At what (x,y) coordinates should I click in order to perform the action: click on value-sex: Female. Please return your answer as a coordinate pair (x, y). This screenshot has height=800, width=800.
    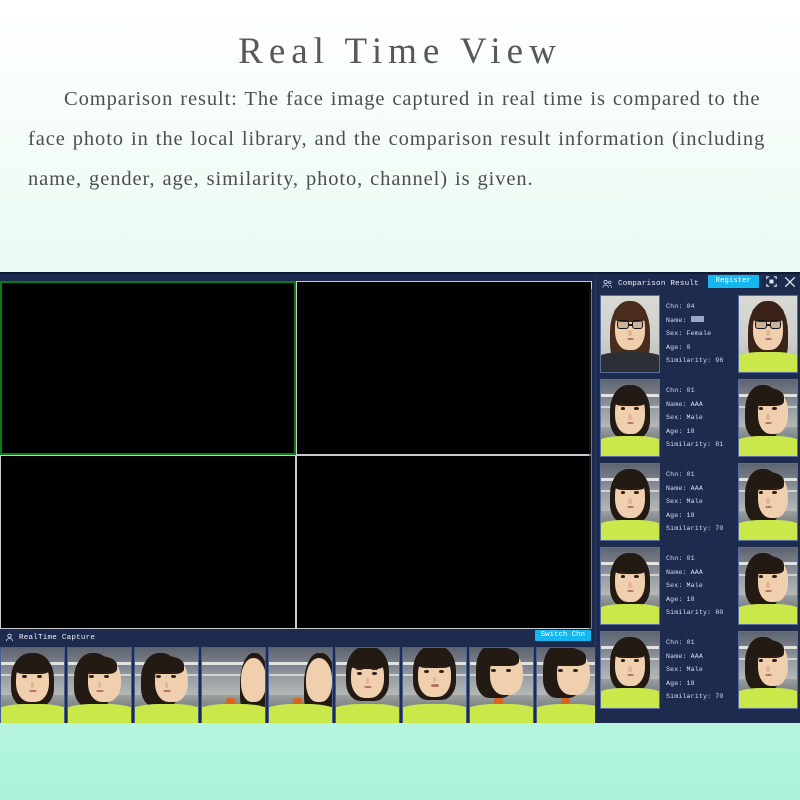
    Looking at the image, I should click on (699, 334).